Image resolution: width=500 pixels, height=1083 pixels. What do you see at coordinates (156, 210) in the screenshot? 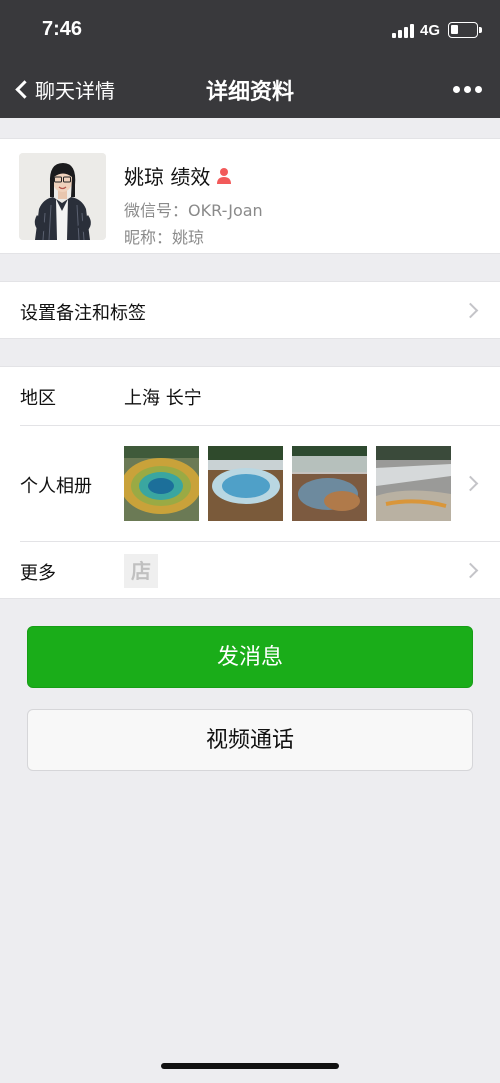
I see `wechat-id-label: 微信号：` at bounding box center [156, 210].